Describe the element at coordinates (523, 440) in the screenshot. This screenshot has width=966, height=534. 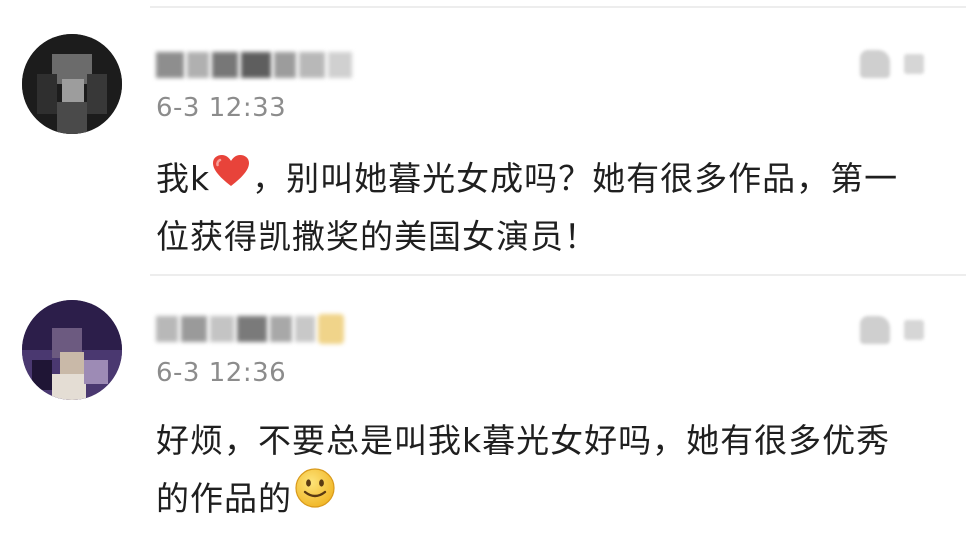
I see `comment-text: 好烦，不要总是叫我k暮光女好吗，她有很多优秀` at that location.